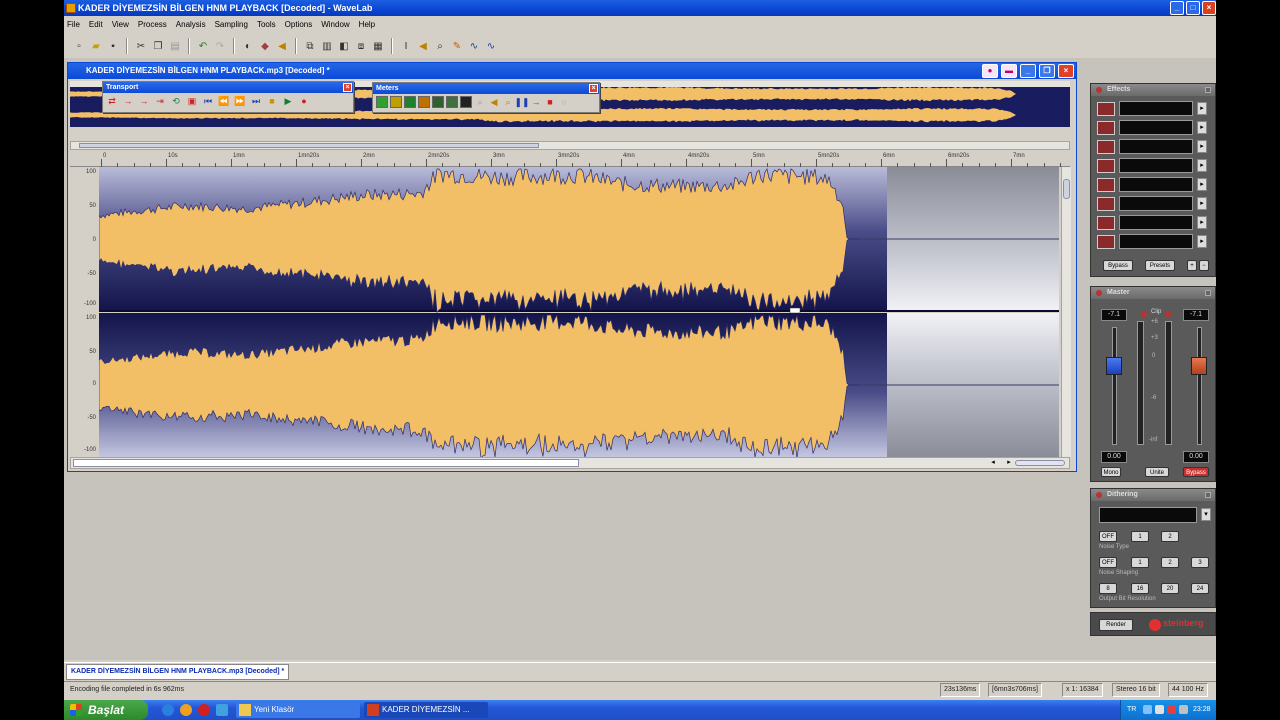 The width and height of the screenshot is (1280, 720). Describe the element at coordinates (1188, 690) in the screenshot. I see `status-rate: 44 100 Hz` at that location.